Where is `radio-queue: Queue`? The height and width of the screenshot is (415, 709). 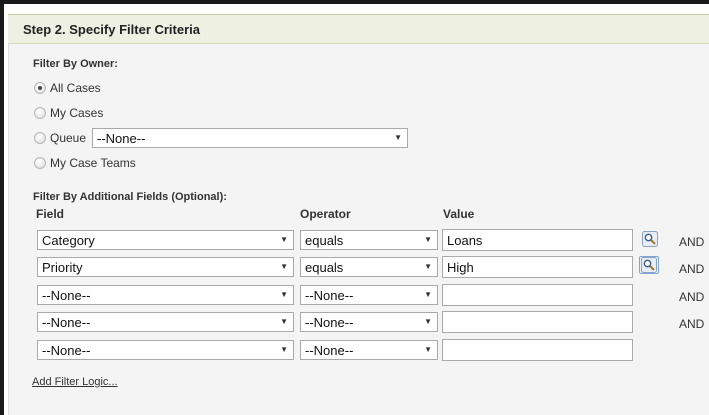 radio-queue: Queue is located at coordinates (60, 138).